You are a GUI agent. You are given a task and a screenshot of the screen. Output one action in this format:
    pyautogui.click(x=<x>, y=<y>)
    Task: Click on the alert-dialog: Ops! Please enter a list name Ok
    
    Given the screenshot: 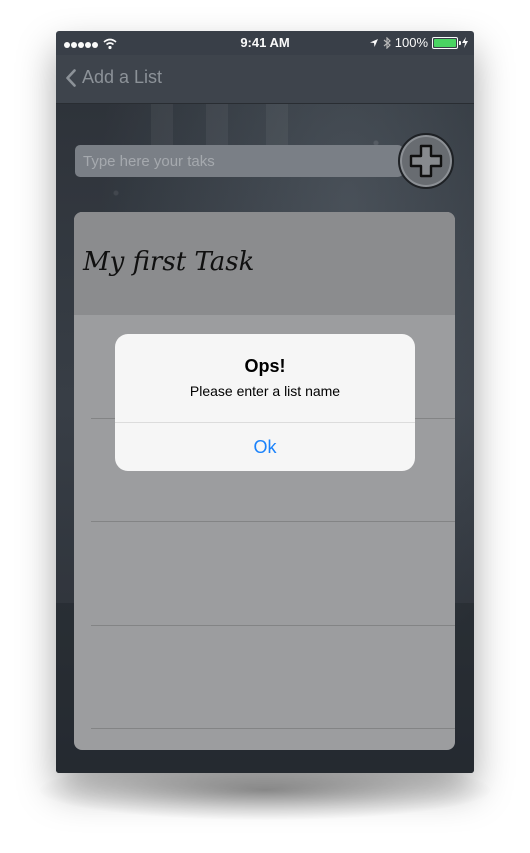 What is the action you would take?
    pyautogui.click(x=265, y=402)
    